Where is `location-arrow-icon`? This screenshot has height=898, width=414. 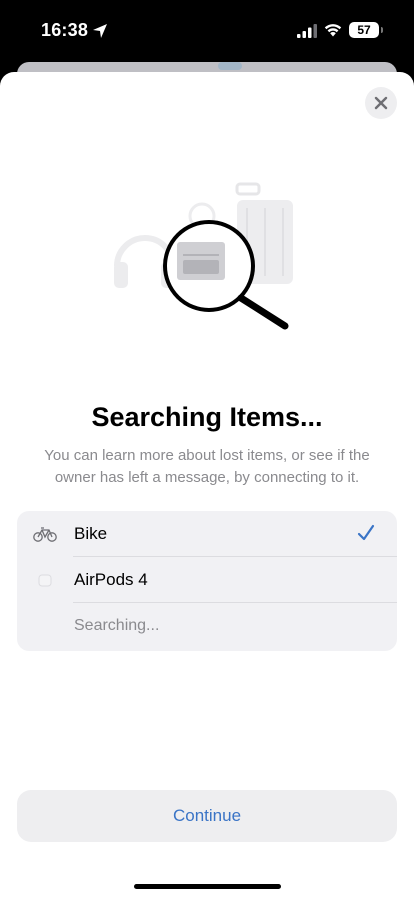 location-arrow-icon is located at coordinates (100, 31).